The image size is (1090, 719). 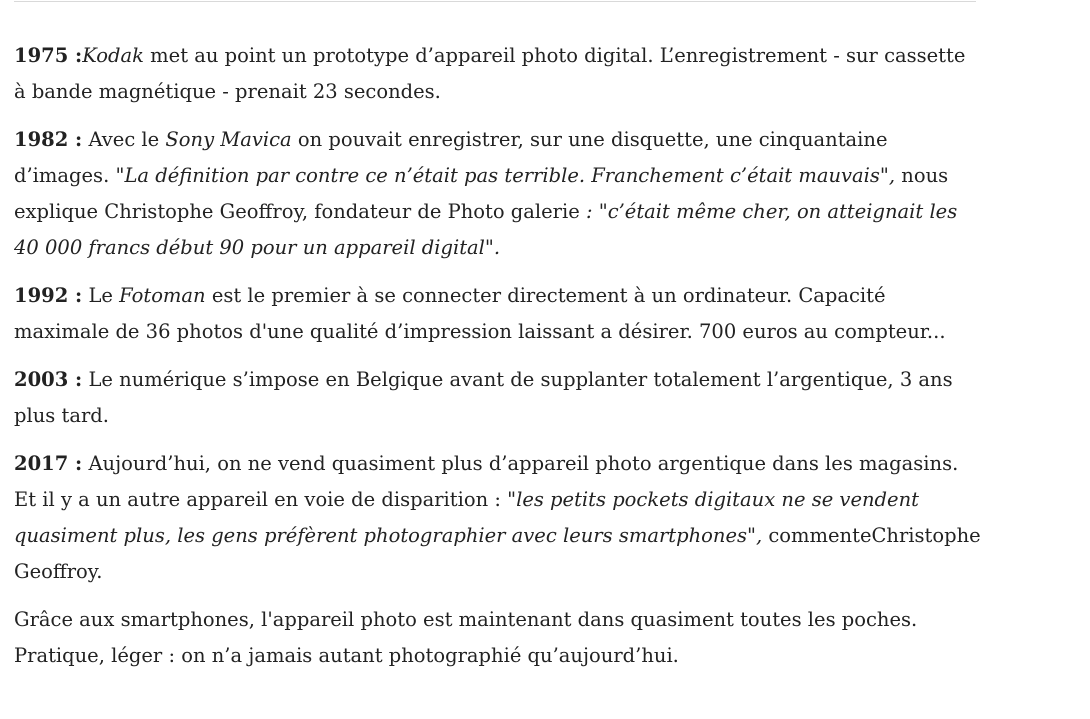 What do you see at coordinates (48, 379) in the screenshot?
I see `year-label: 2003 :` at bounding box center [48, 379].